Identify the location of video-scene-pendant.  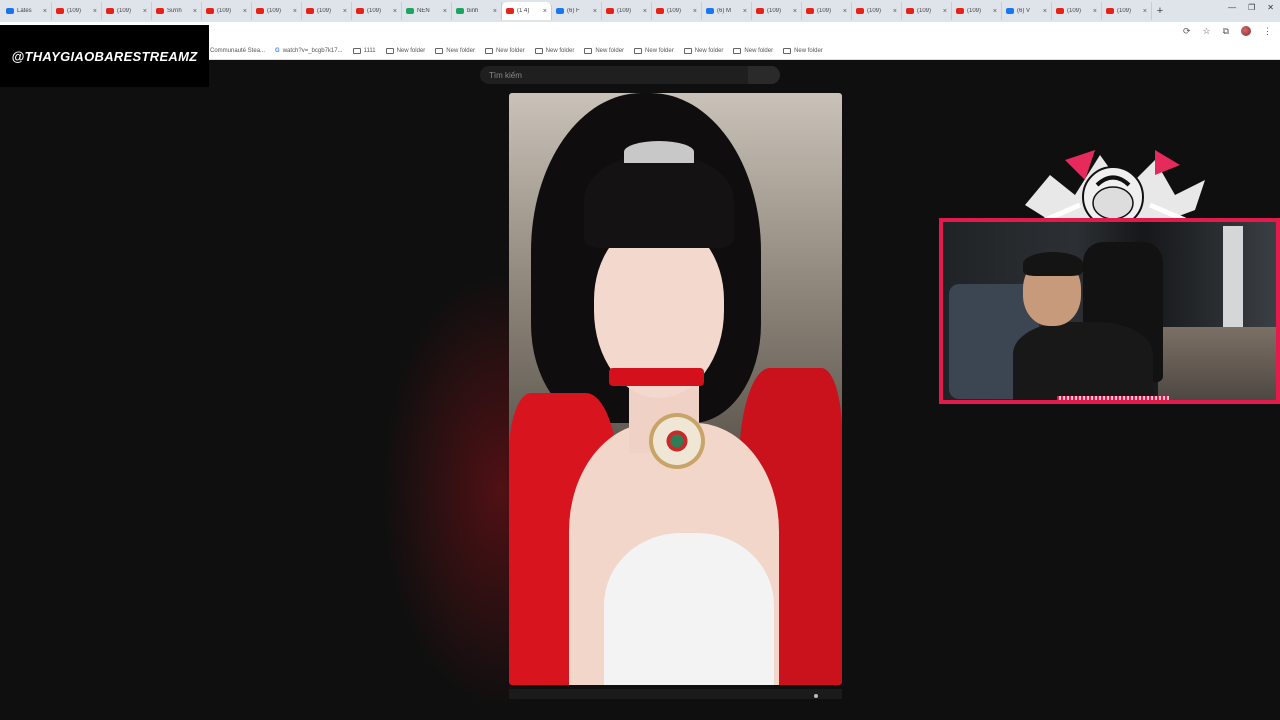
(677, 441).